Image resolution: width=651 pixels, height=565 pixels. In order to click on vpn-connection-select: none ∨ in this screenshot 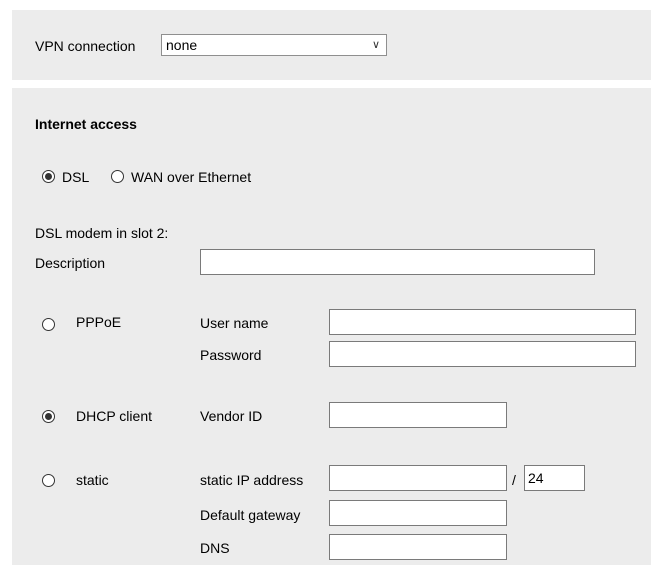, I will do `click(274, 45)`.